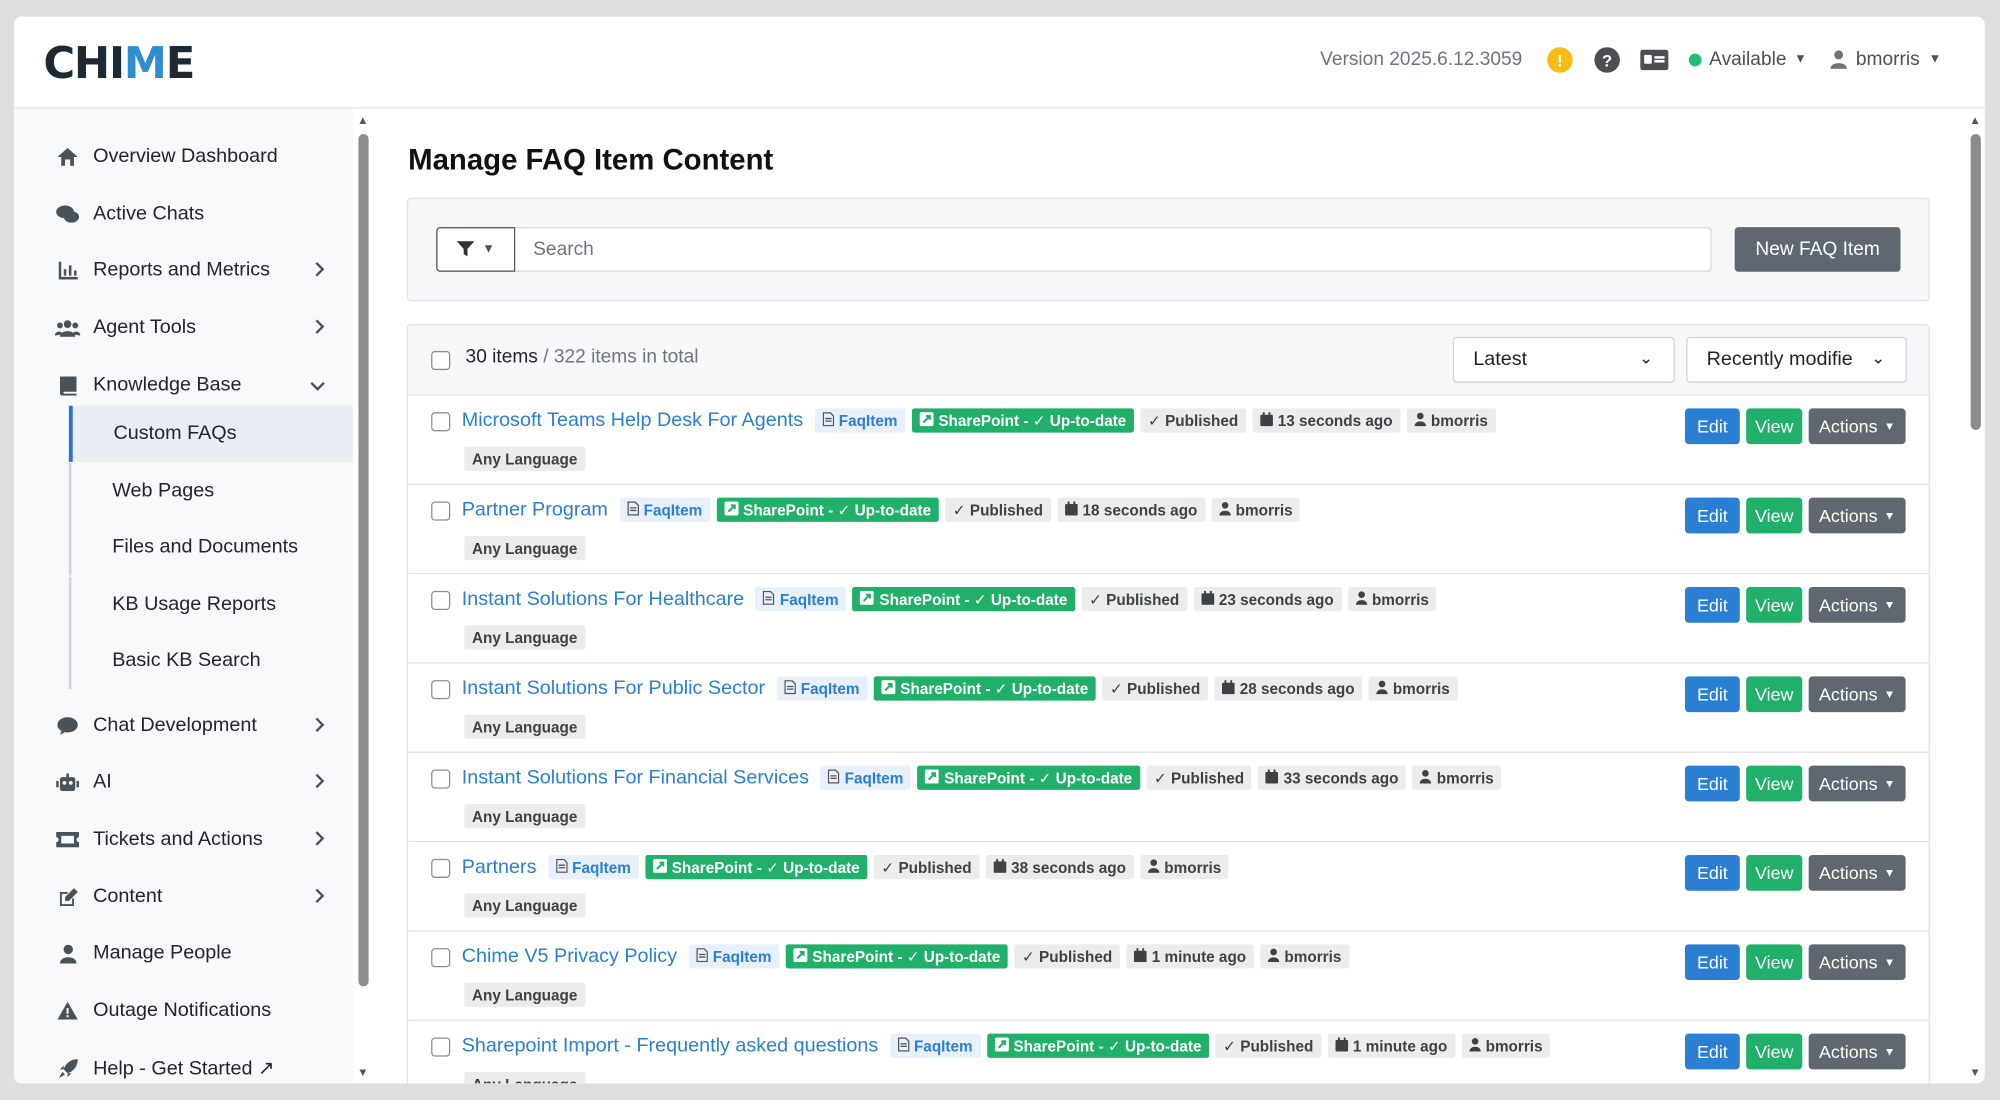 The height and width of the screenshot is (1100, 2000). What do you see at coordinates (1607, 60) in the screenshot?
I see `help-icon: ?` at bounding box center [1607, 60].